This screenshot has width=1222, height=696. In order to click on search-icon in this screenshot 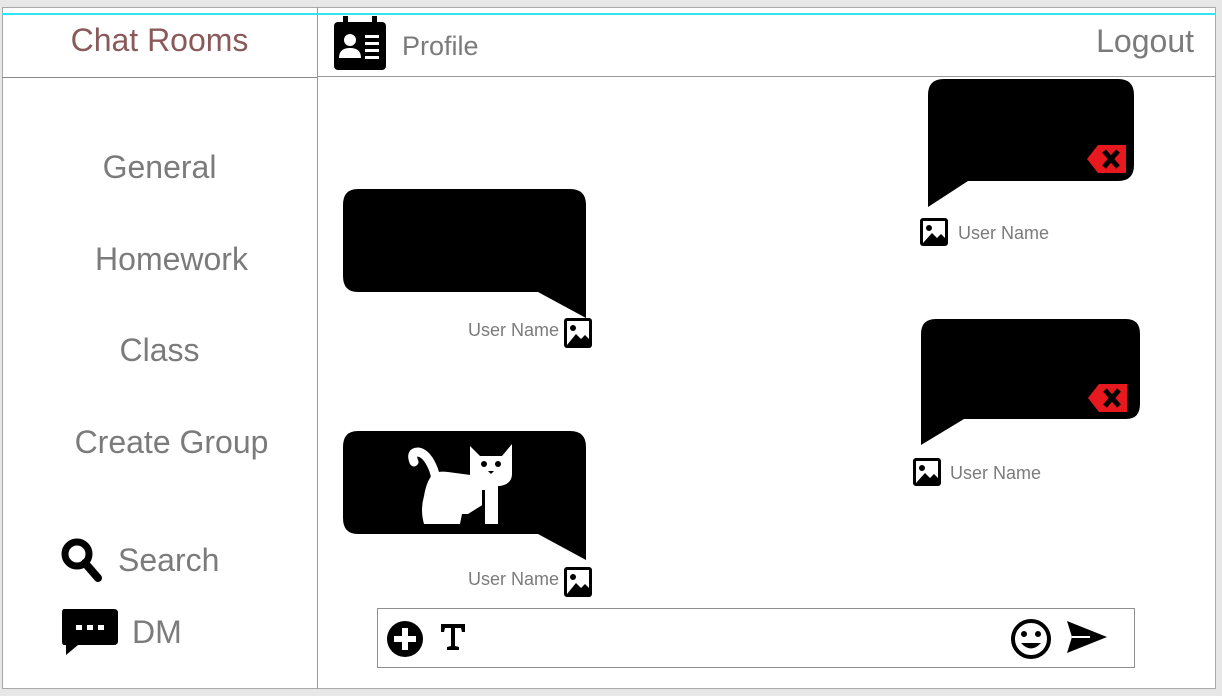, I will do `click(82, 560)`.